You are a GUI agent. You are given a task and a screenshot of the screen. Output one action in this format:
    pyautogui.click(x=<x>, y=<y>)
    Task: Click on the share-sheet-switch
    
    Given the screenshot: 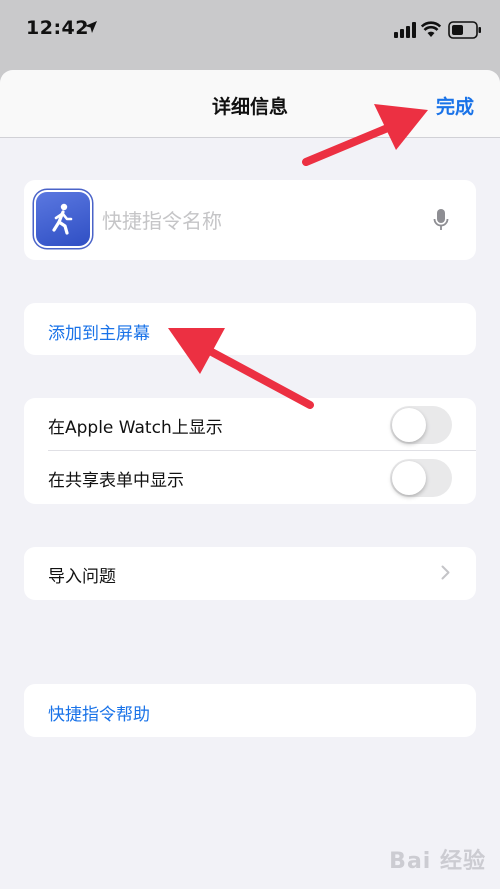 What is the action you would take?
    pyautogui.click(x=421, y=478)
    